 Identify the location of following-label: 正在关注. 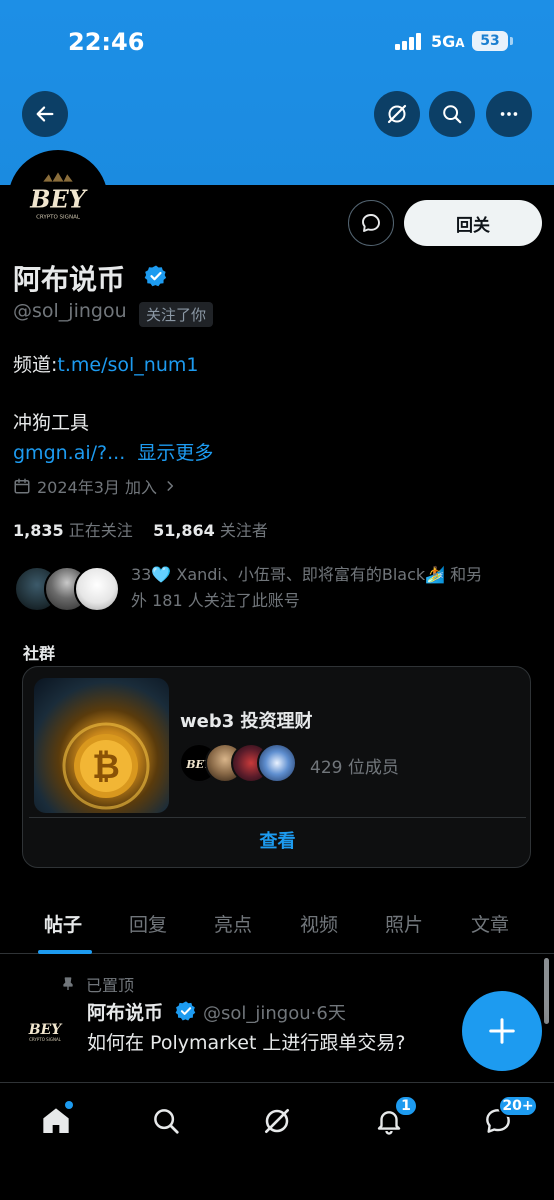
(100, 530).